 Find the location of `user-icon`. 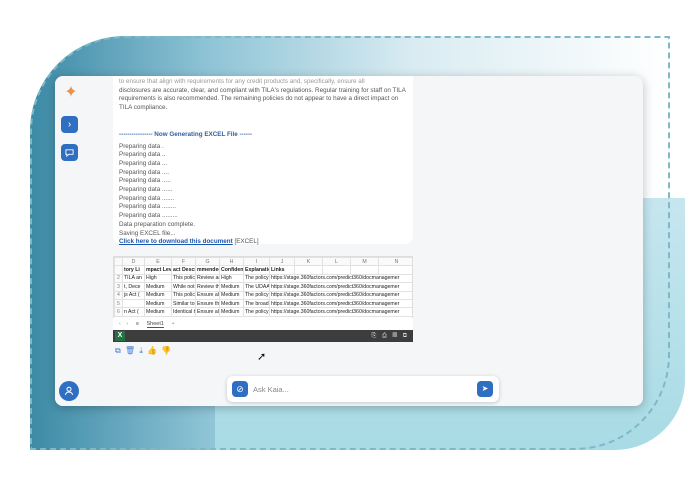

user-icon is located at coordinates (69, 391).